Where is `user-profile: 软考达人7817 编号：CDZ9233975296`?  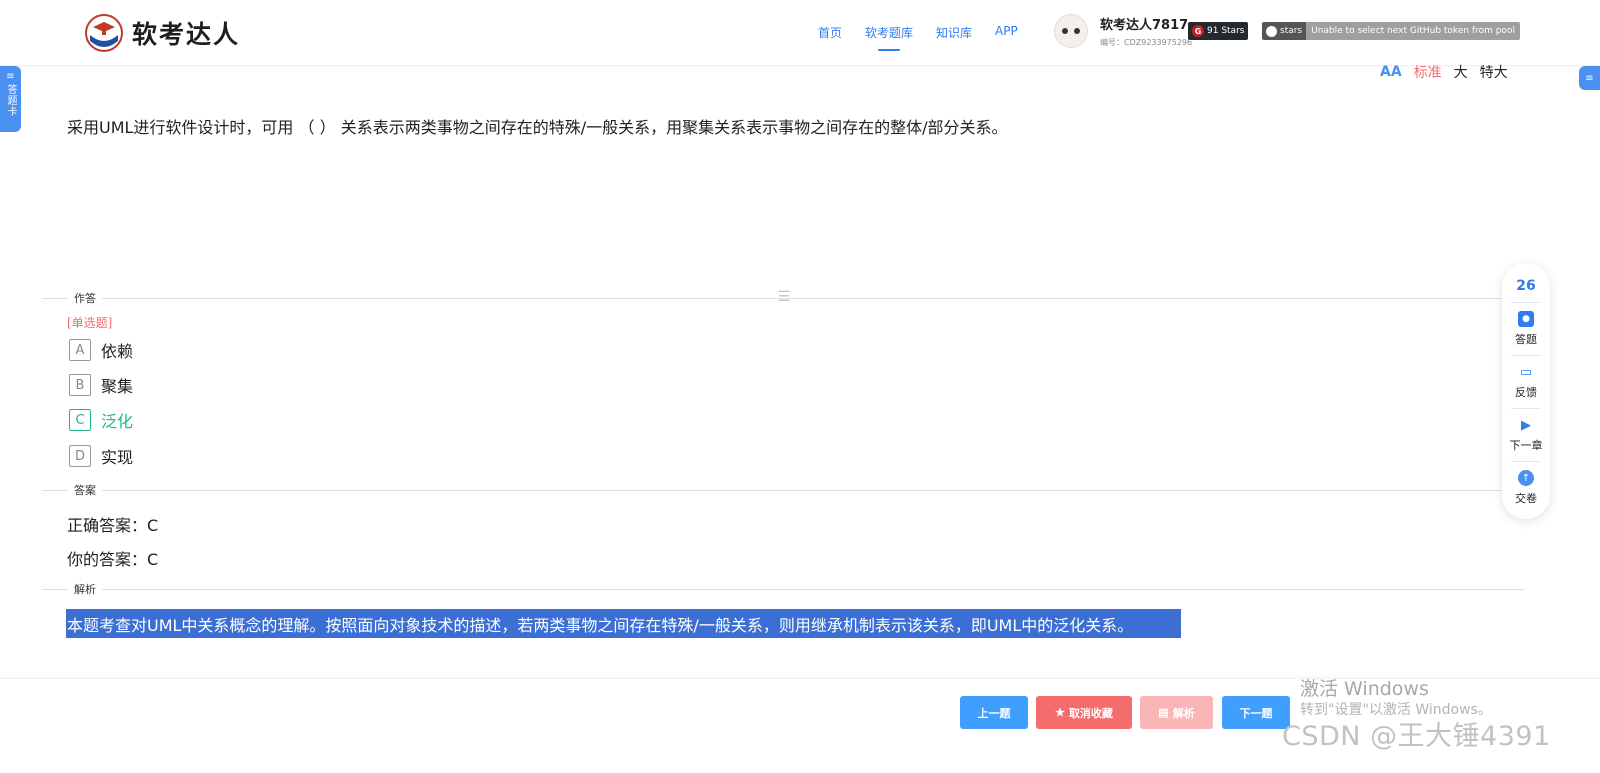 user-profile: 软考达人7817 编号：CDZ9233975296 is located at coordinates (1123, 31).